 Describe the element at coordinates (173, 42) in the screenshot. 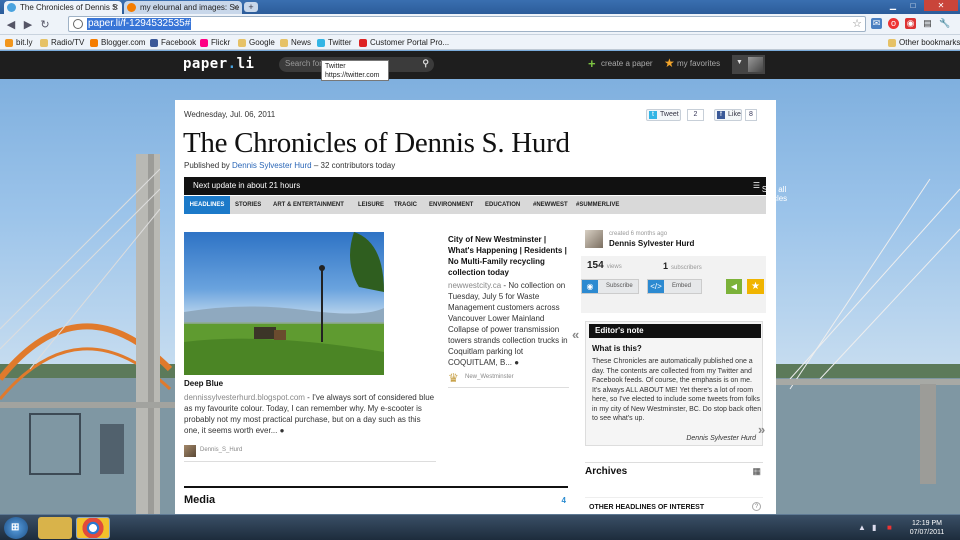

I see `bookmark-facebook: Facebook` at that location.